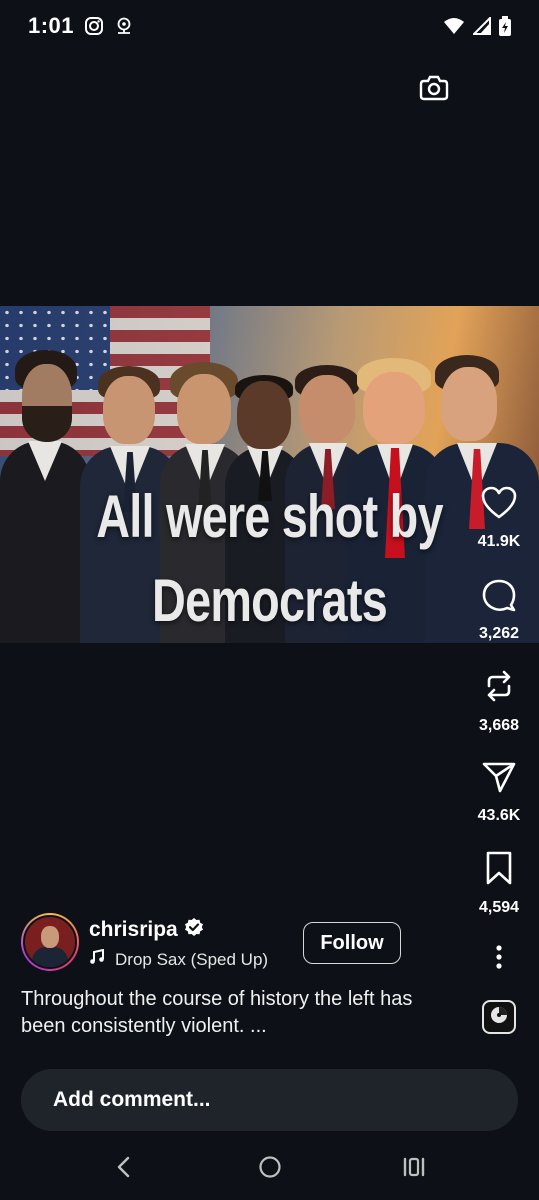 The image size is (539, 1200). Describe the element at coordinates (269, 26) in the screenshot. I see `status-bar: 1:01` at that location.